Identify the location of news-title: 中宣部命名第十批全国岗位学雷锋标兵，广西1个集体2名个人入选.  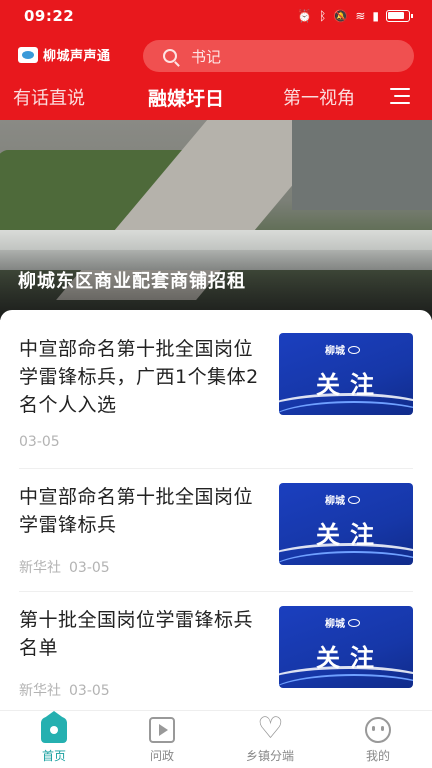
(139, 377).